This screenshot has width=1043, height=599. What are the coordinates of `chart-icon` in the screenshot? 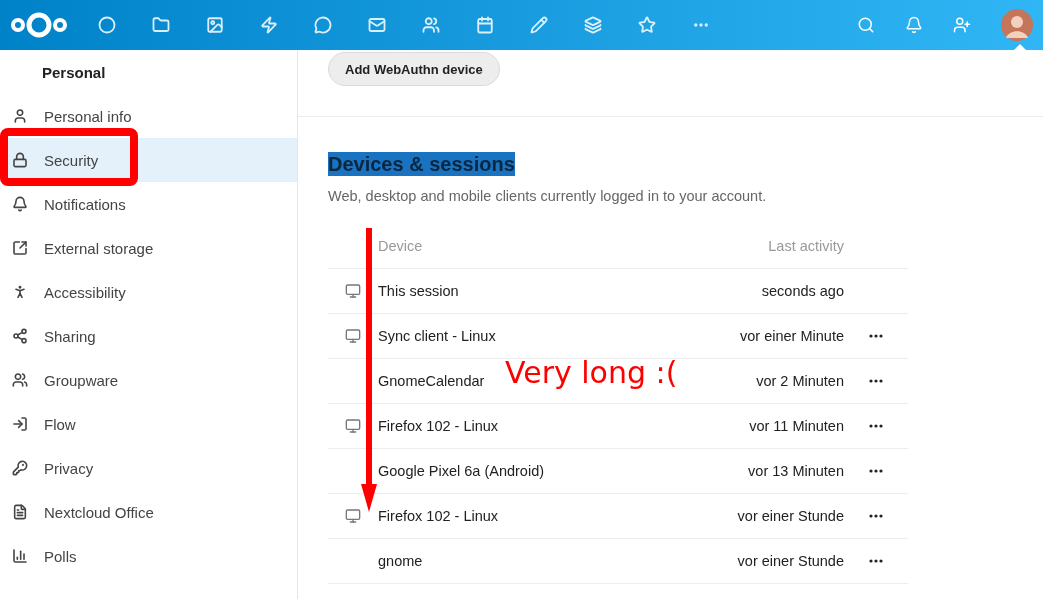 It's located at (20, 556).